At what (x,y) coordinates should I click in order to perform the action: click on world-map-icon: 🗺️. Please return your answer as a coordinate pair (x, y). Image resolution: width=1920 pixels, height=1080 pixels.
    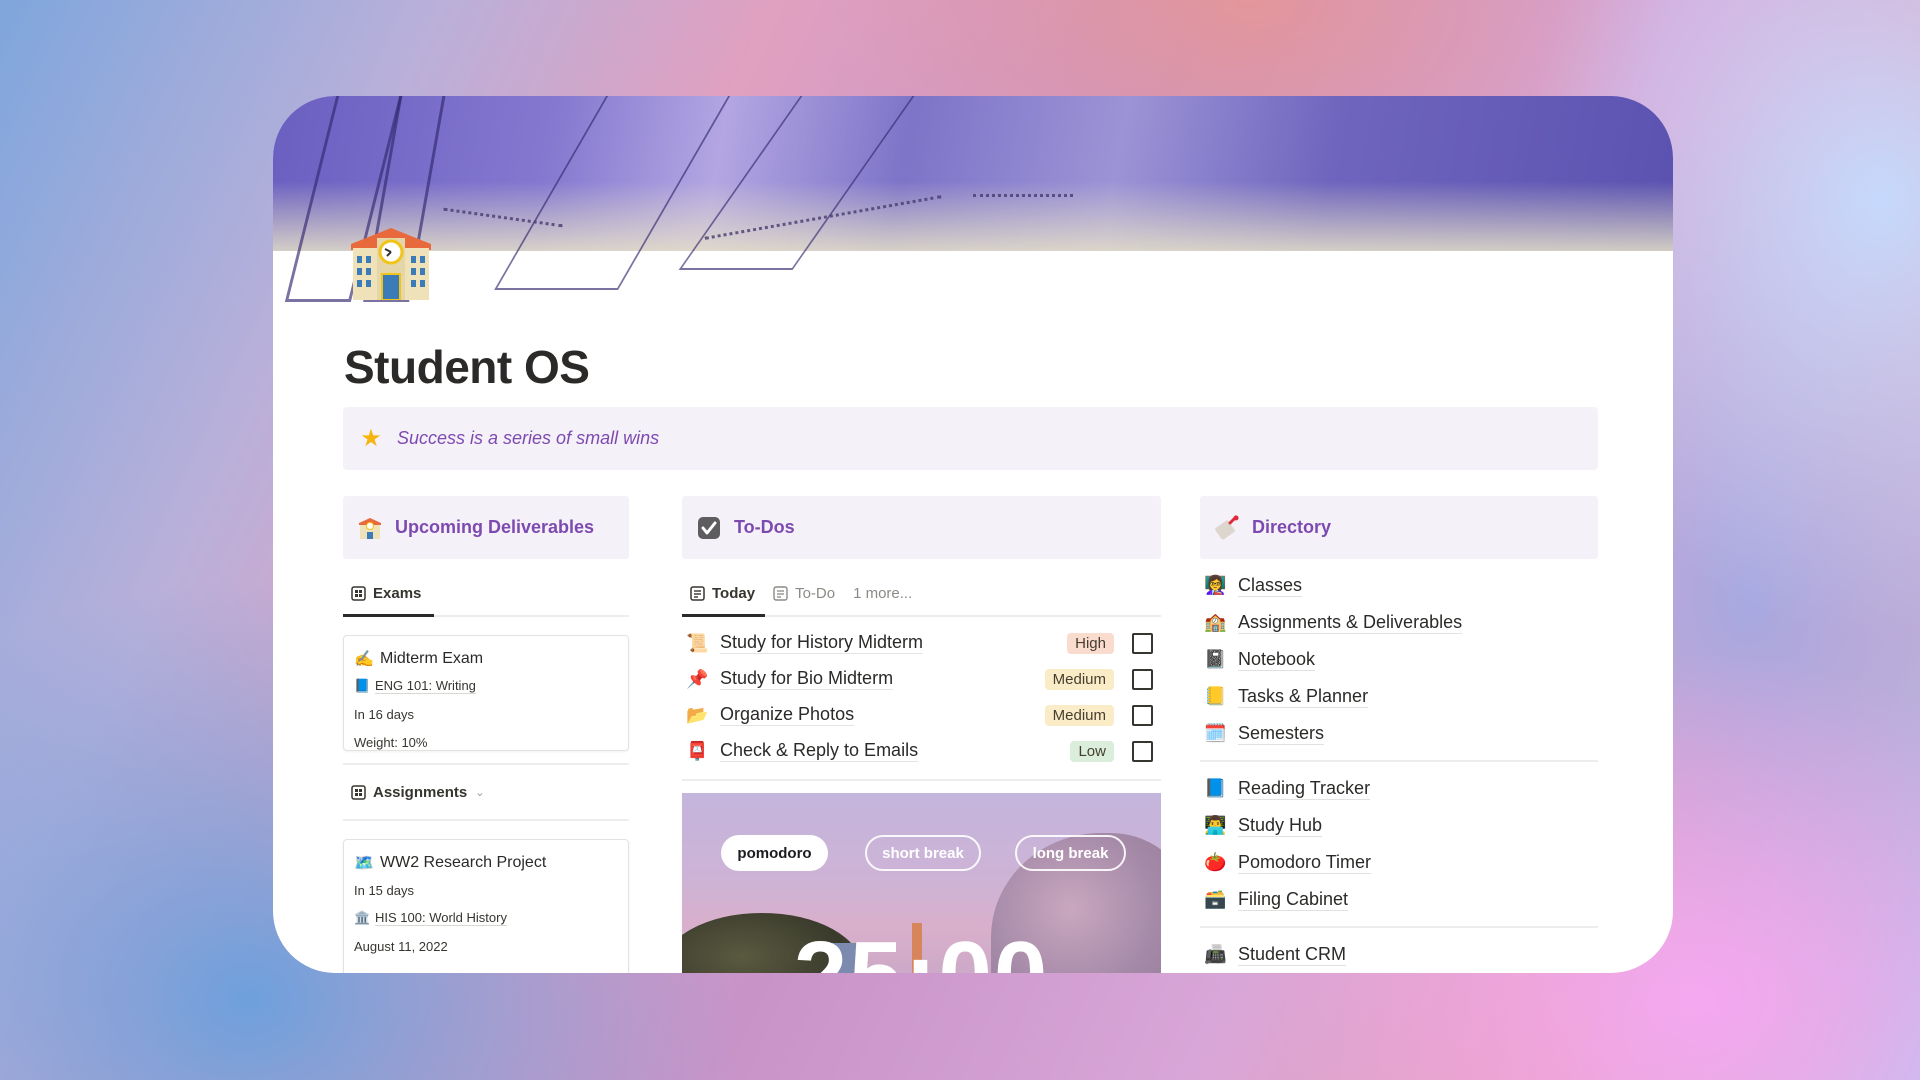
    Looking at the image, I should click on (364, 863).